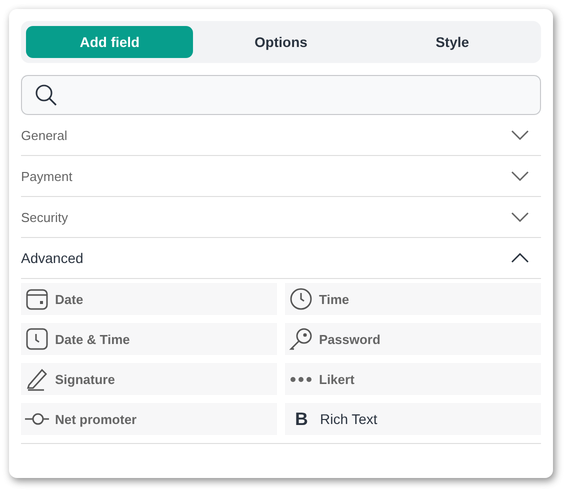 The width and height of the screenshot is (574, 500). I want to click on section-header: Security, so click(281, 217).